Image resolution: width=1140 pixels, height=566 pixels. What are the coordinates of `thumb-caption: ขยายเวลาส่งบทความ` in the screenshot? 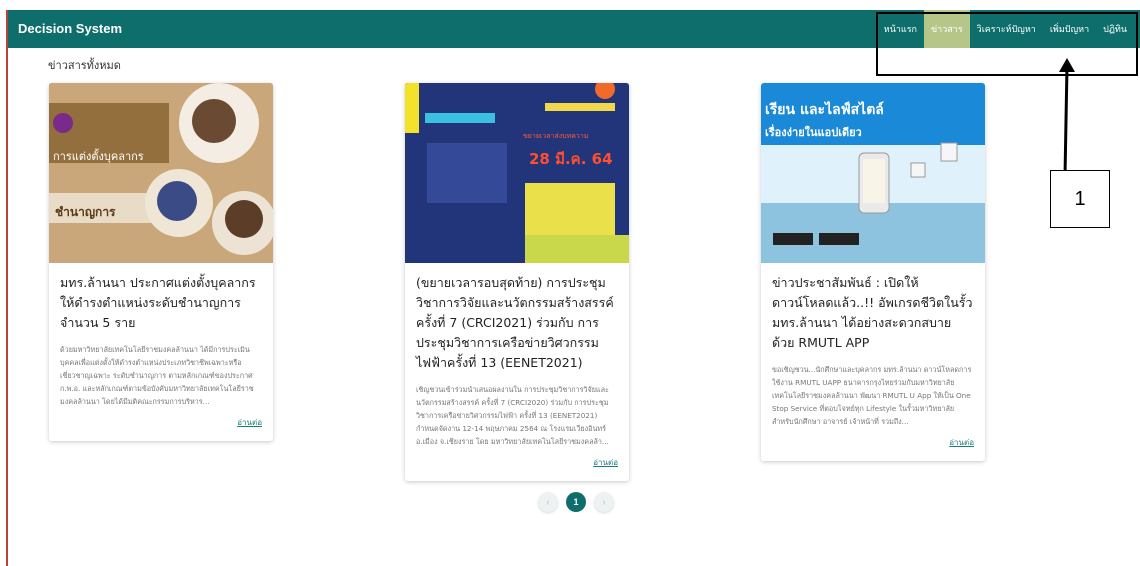 It's located at (556, 136).